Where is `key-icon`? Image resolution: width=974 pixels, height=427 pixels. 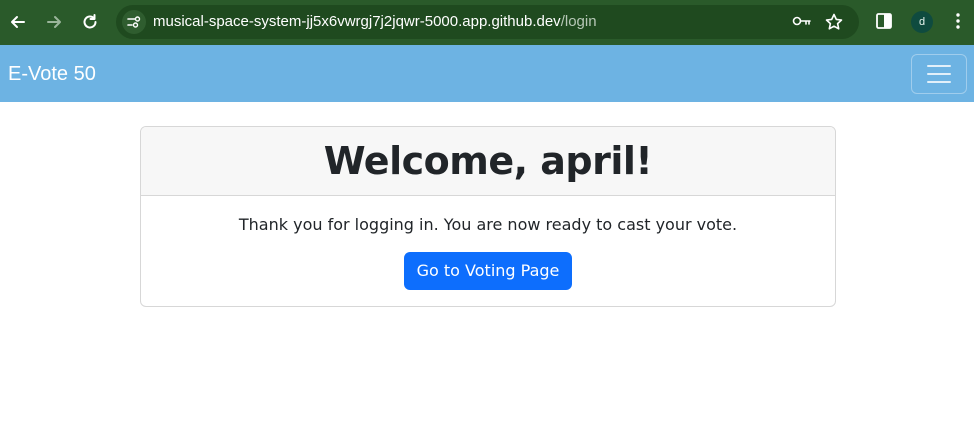 key-icon is located at coordinates (802, 23).